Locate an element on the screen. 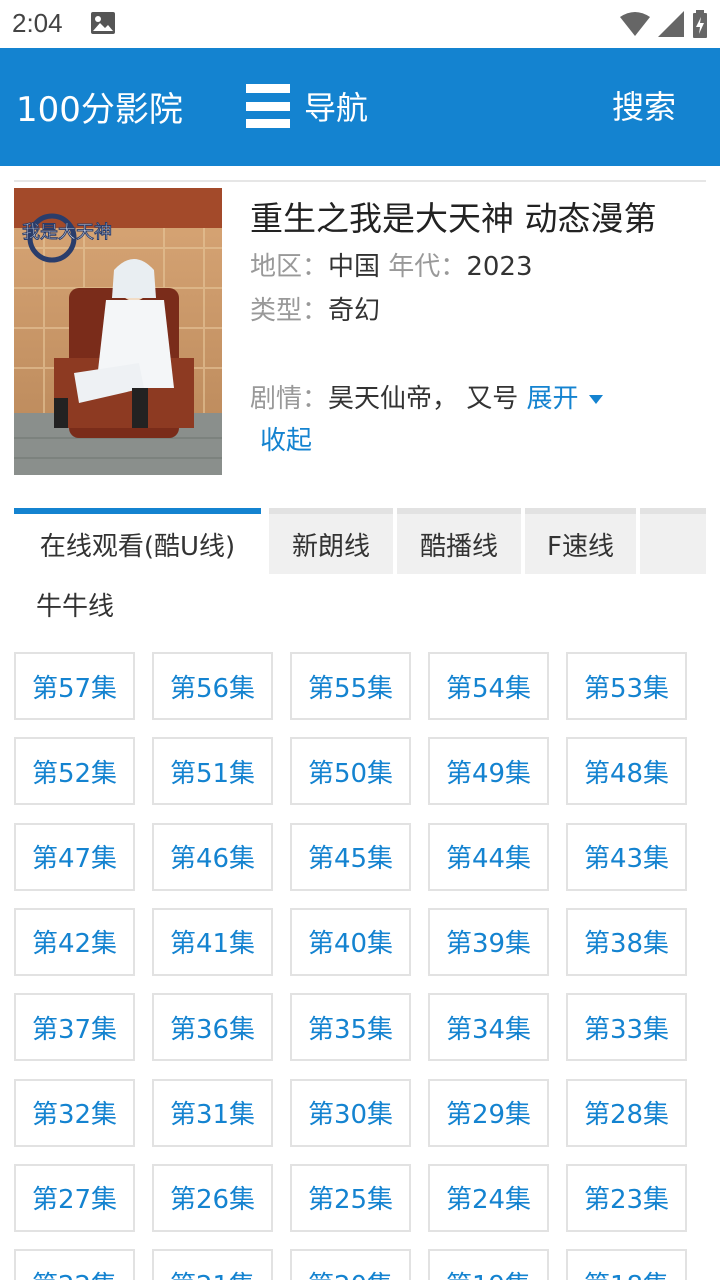 The height and width of the screenshot is (1280, 720). episode-button: 第55集 is located at coordinates (350, 686).